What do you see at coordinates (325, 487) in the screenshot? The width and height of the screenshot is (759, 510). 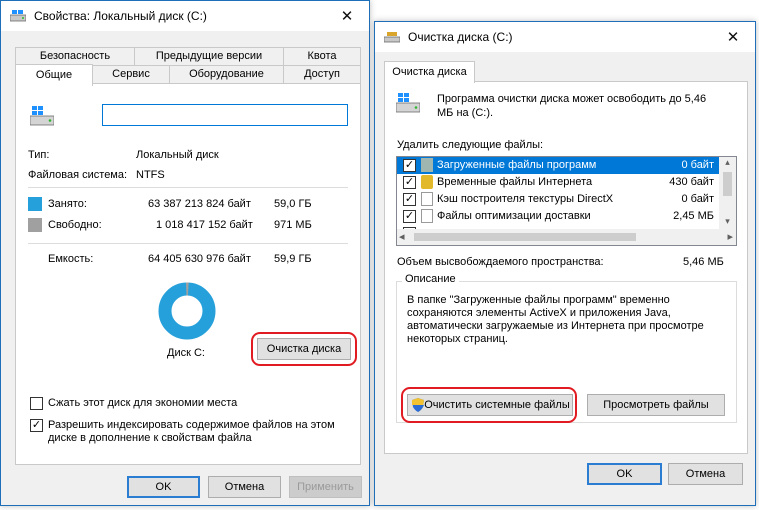 I see `apply-button: Применить` at bounding box center [325, 487].